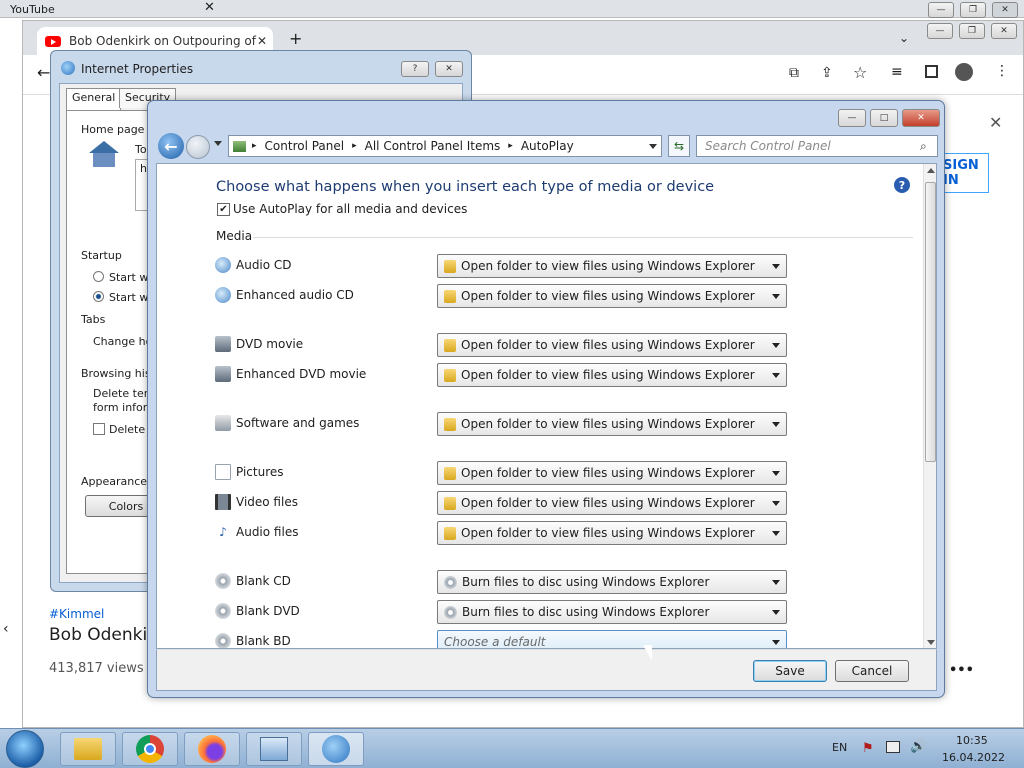 Image resolution: width=1024 pixels, height=768 pixels. I want to click on refresh-icon: ⇆, so click(679, 146).